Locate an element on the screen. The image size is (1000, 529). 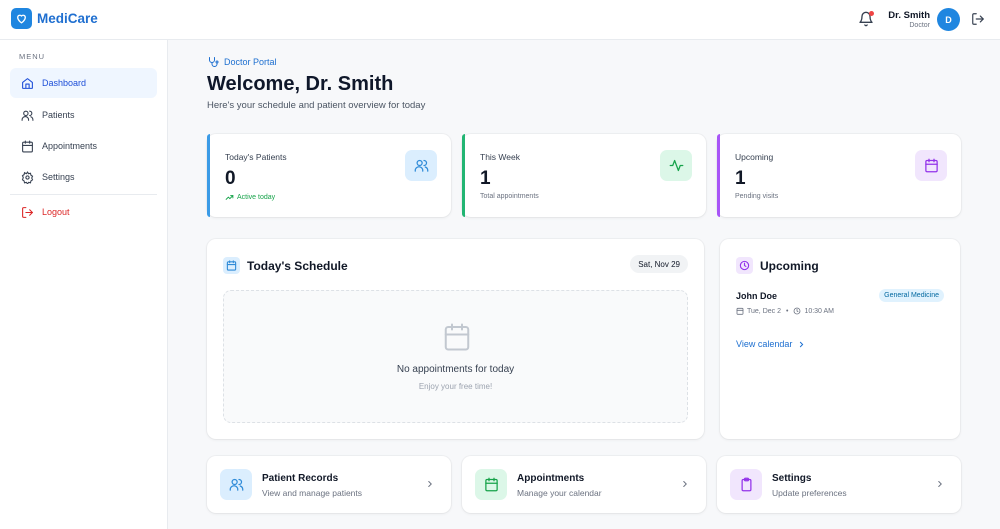
card-title: Today's Schedule is located at coordinates (285, 265).